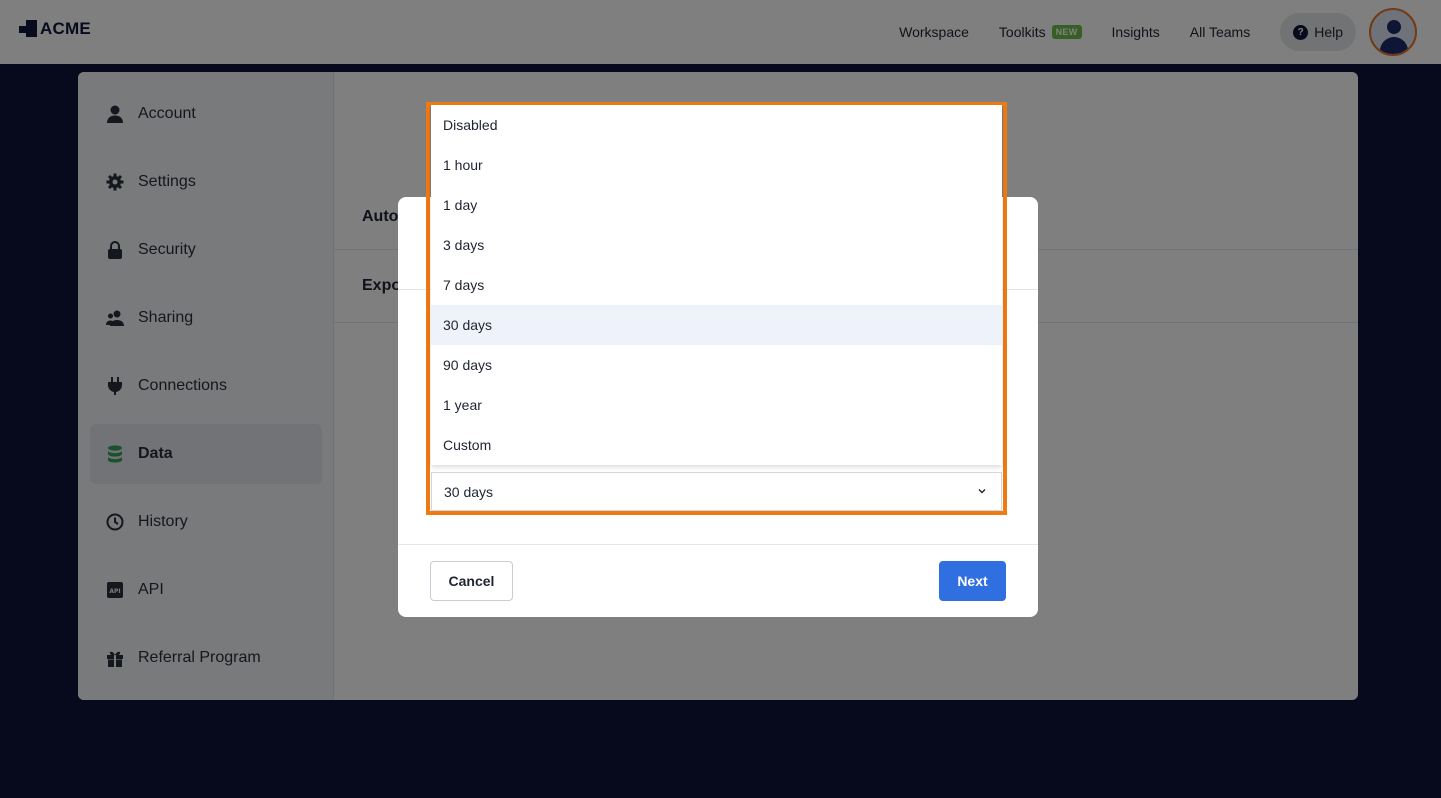 The image size is (1441, 798). Describe the element at coordinates (716, 445) in the screenshot. I see `dropdown-option-custom: Custom` at that location.